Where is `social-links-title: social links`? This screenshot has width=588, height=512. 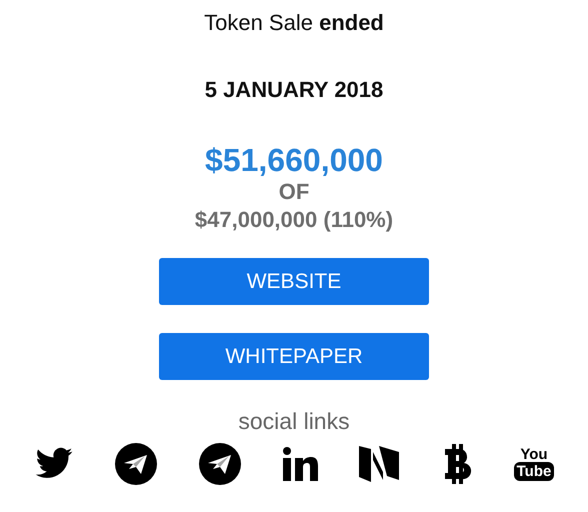 social-links-title: social links is located at coordinates (294, 421).